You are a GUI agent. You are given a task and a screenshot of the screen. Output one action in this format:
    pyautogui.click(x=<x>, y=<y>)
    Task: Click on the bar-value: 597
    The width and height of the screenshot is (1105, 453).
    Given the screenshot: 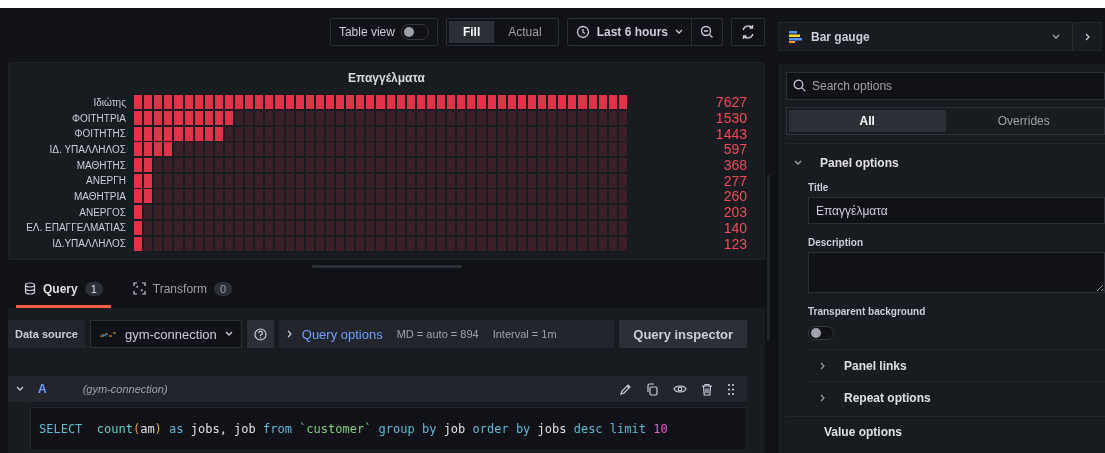 What is the action you would take?
    pyautogui.click(x=735, y=149)
    